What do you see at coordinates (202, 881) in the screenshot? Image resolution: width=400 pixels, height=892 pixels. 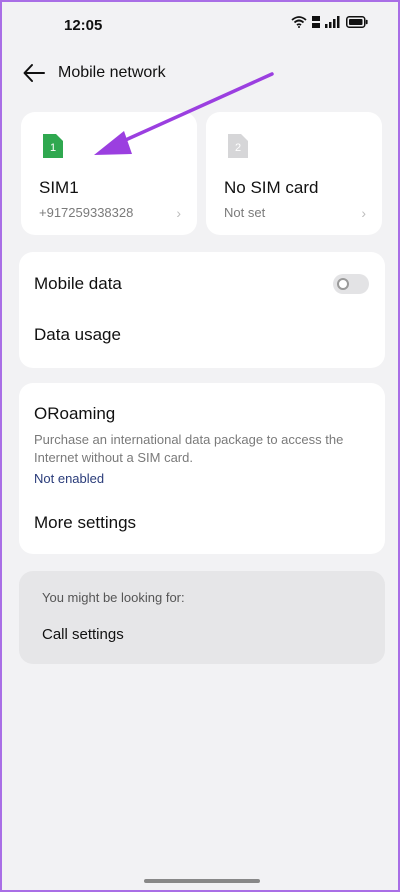 I see `home-indicator` at bounding box center [202, 881].